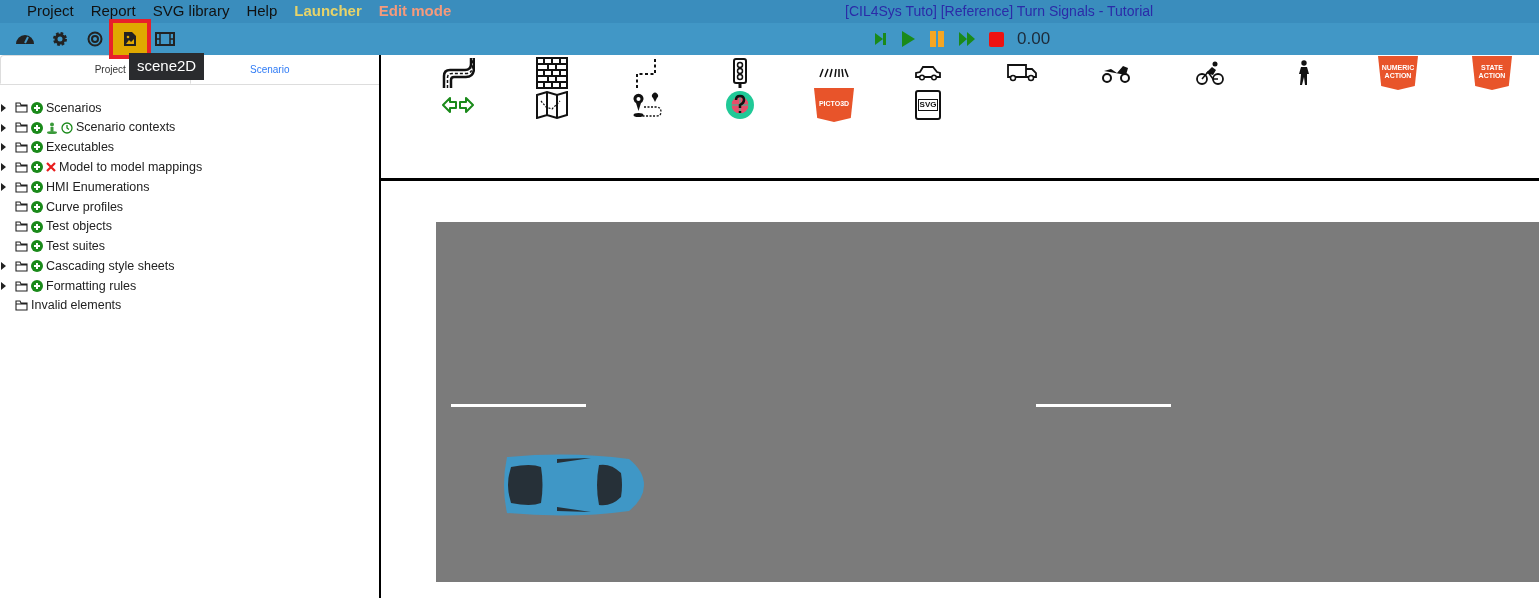  I want to click on tooltip: scene2D, so click(167, 66).